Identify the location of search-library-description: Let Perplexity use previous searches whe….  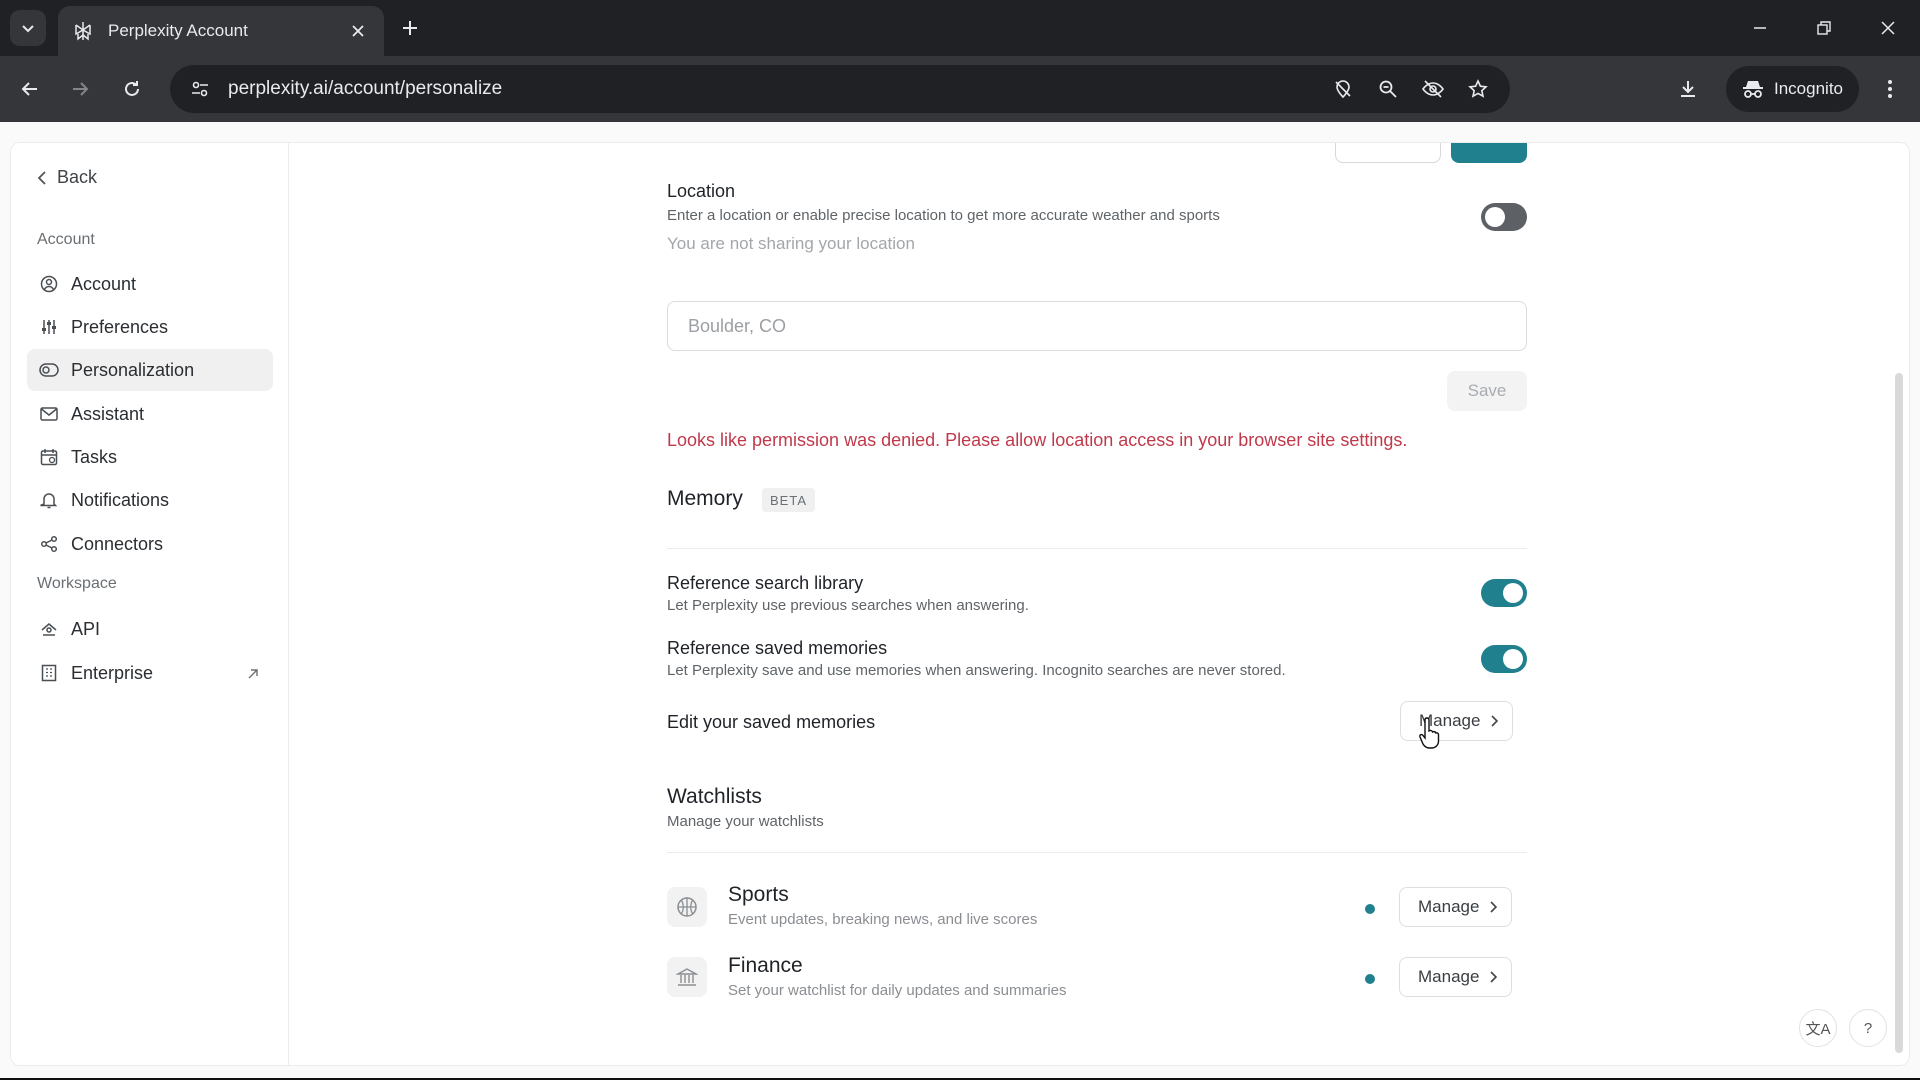
(848, 605).